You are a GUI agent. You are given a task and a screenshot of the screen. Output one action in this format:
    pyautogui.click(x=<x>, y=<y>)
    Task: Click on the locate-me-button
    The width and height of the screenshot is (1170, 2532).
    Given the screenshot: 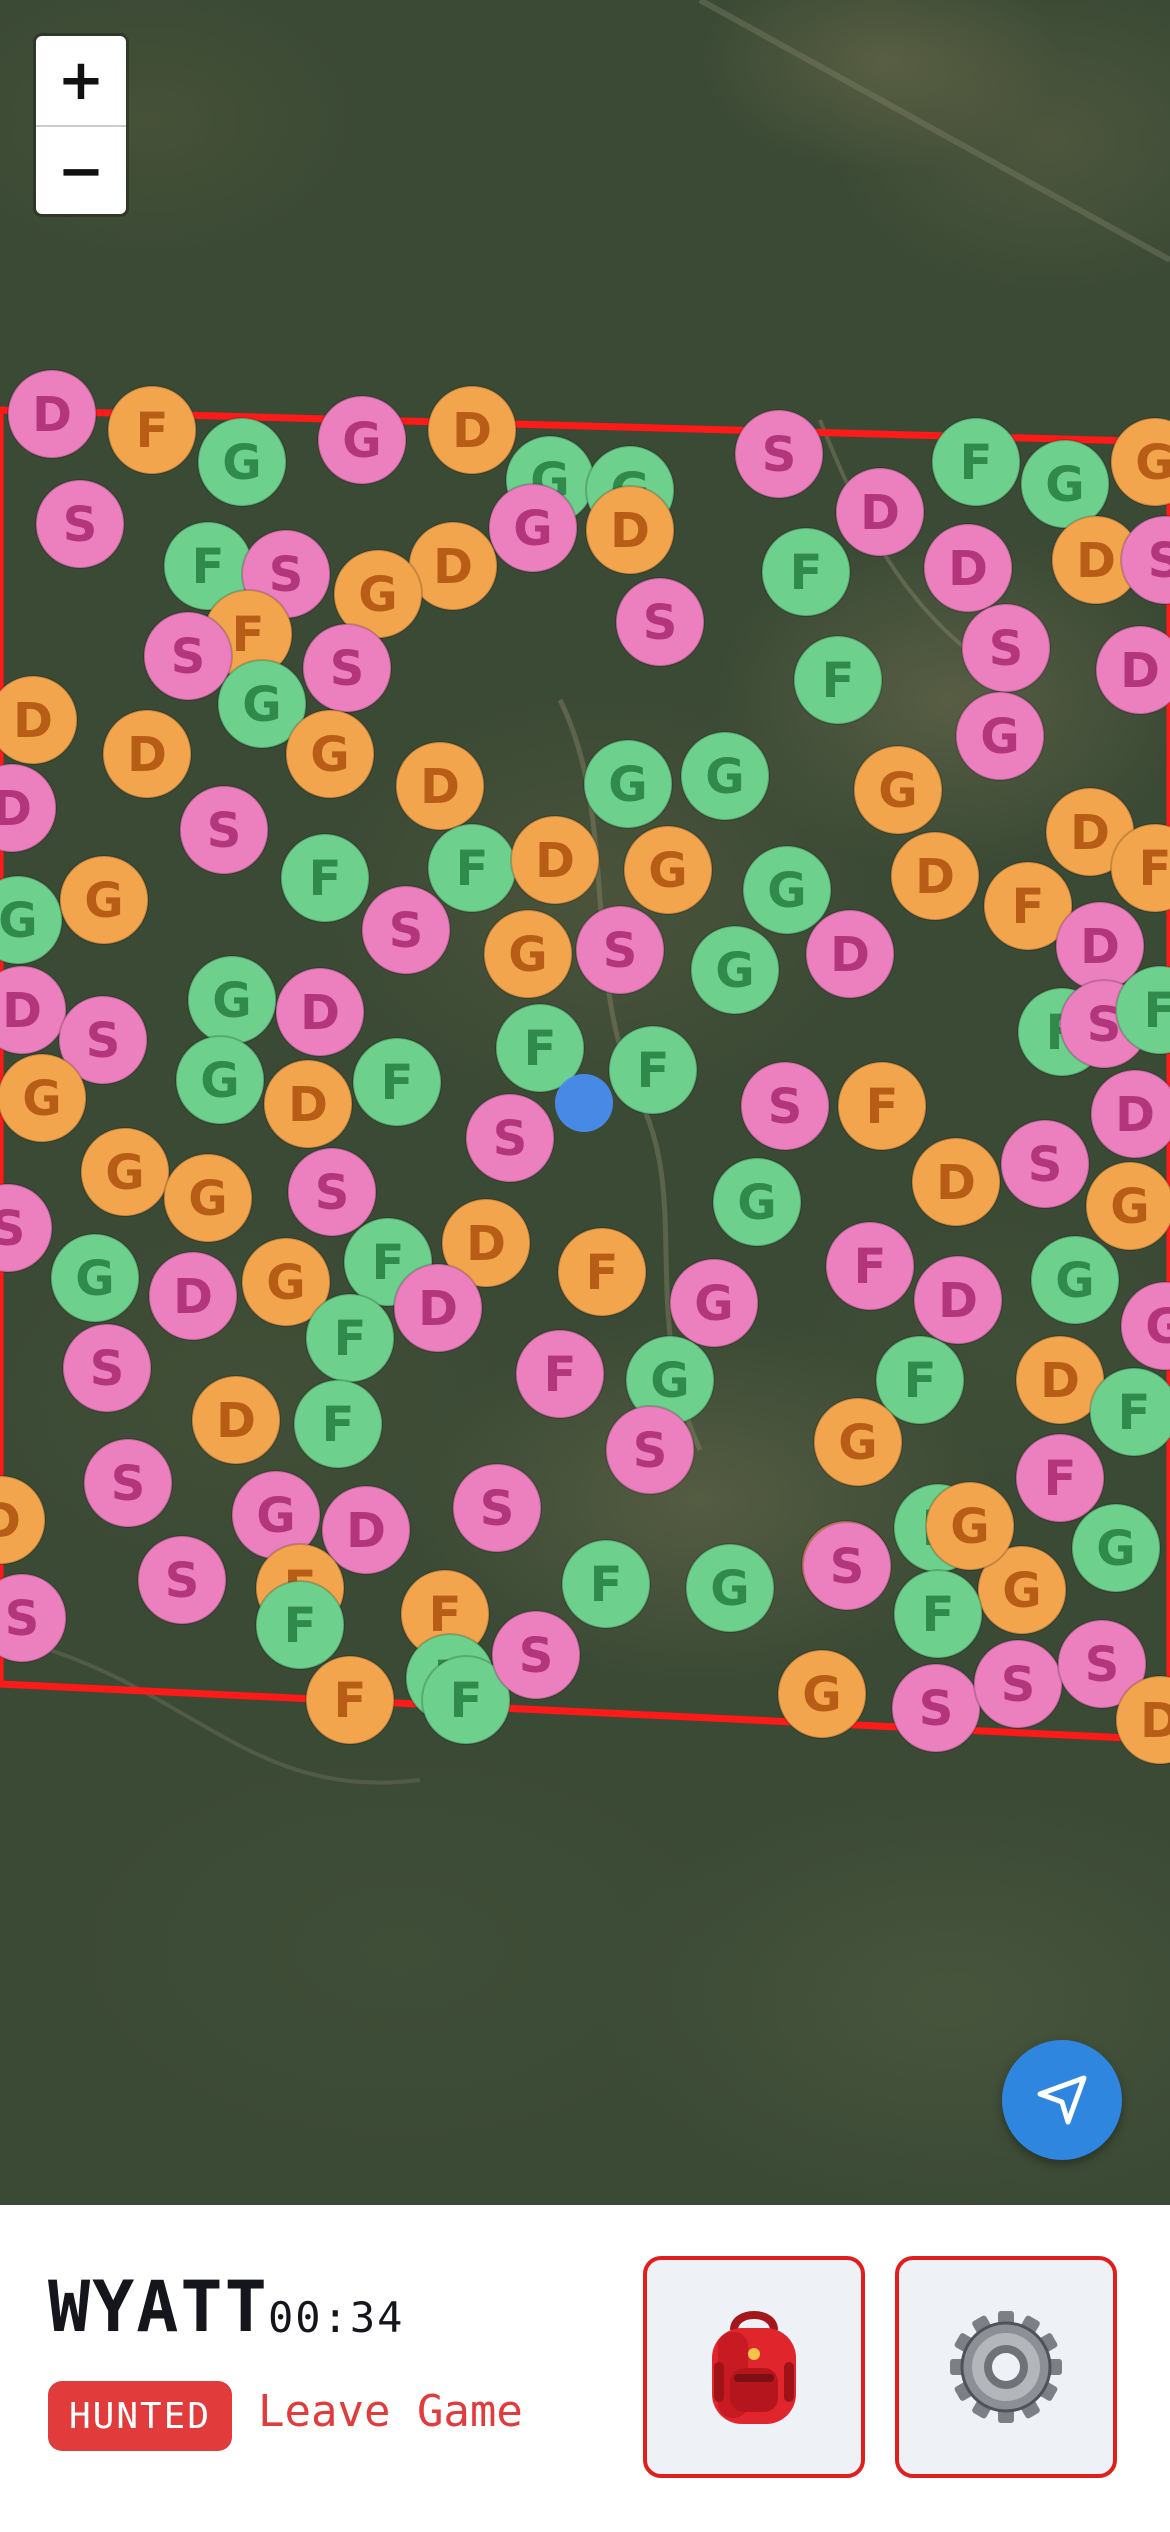 What is the action you would take?
    pyautogui.click(x=1062, y=2100)
    